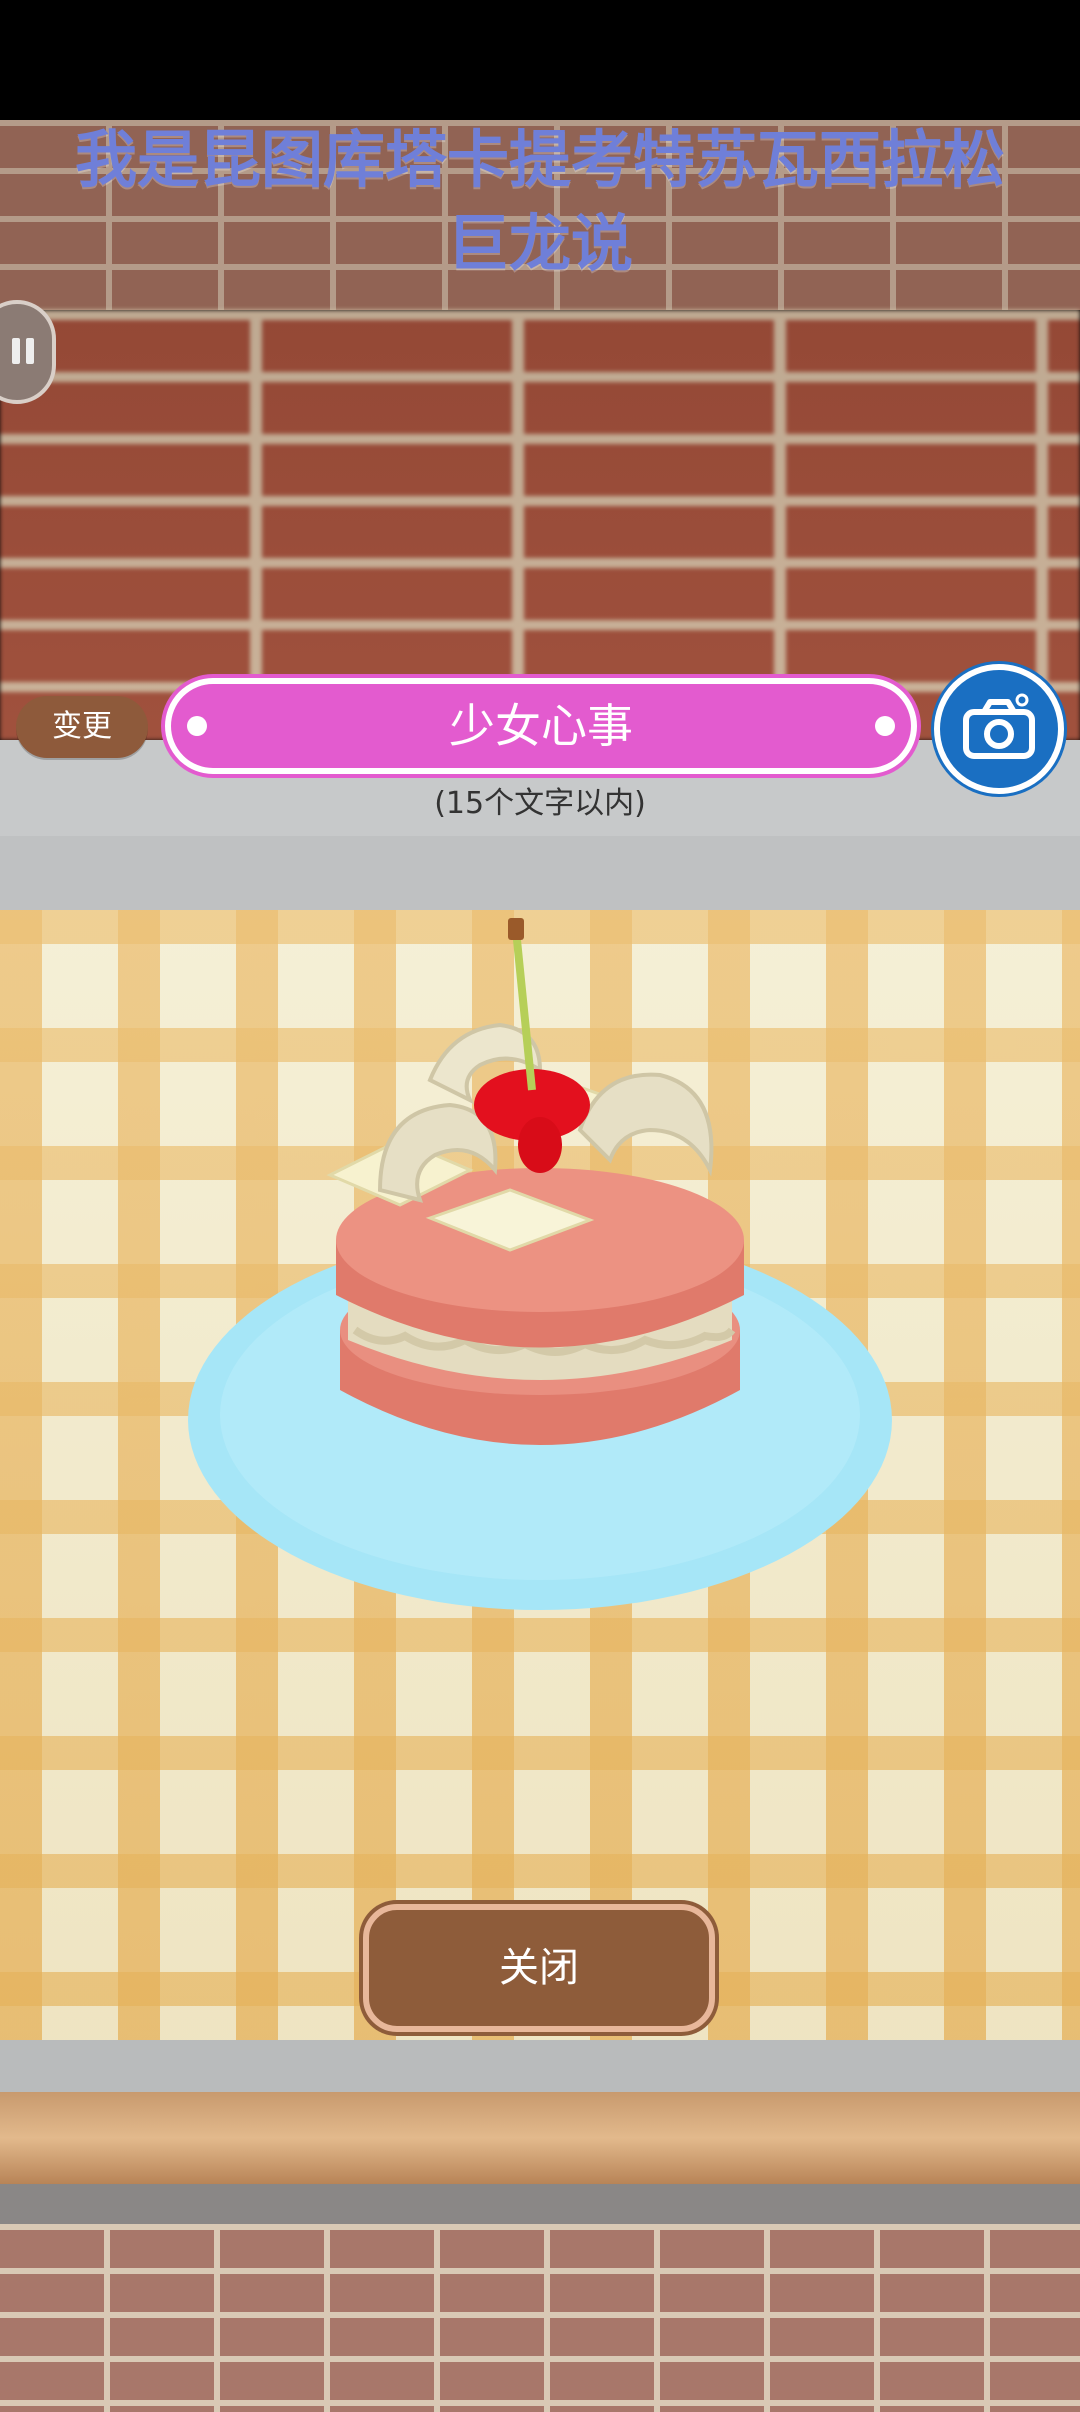 This screenshot has height=2412, width=1080. What do you see at coordinates (540, 2066) in the screenshot?
I see `counter-edge` at bounding box center [540, 2066].